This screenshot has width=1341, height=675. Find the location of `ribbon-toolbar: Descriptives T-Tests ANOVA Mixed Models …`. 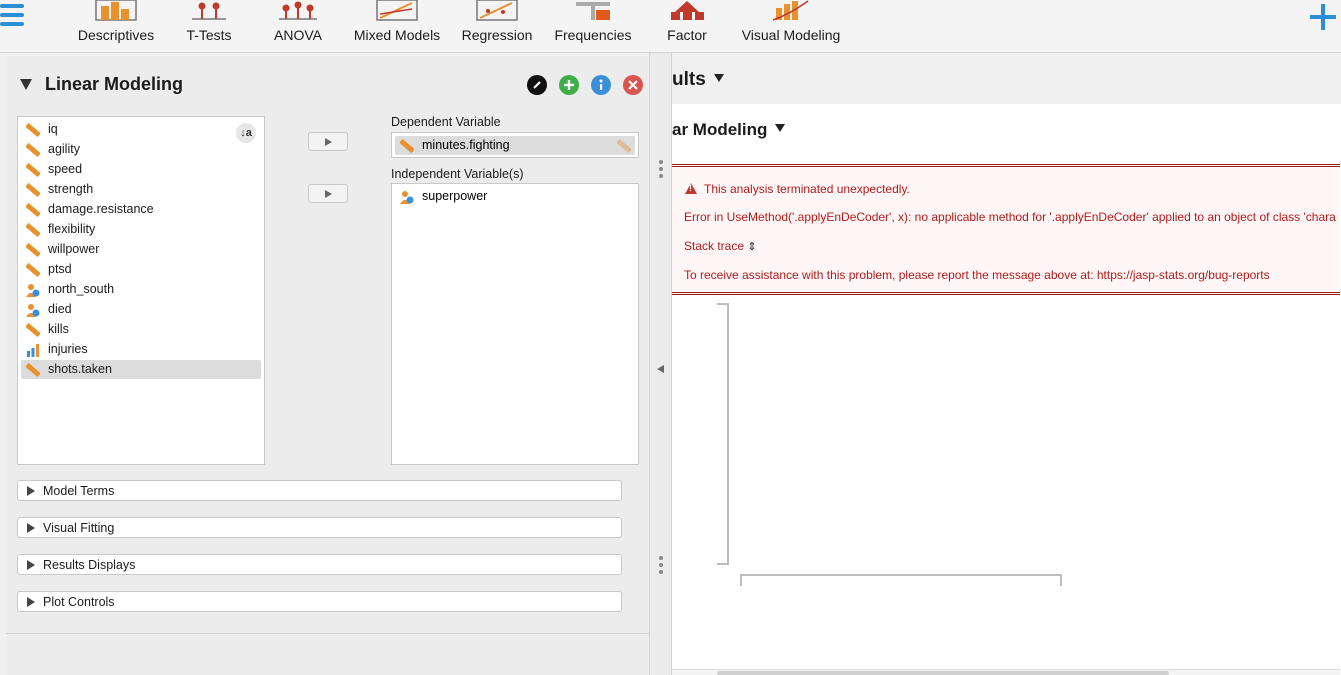

ribbon-toolbar: Descriptives T-Tests ANOVA Mixed Models … is located at coordinates (670, 26).